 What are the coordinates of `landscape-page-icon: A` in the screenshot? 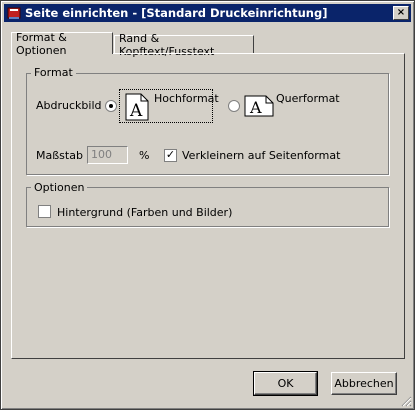 It's located at (259, 106).